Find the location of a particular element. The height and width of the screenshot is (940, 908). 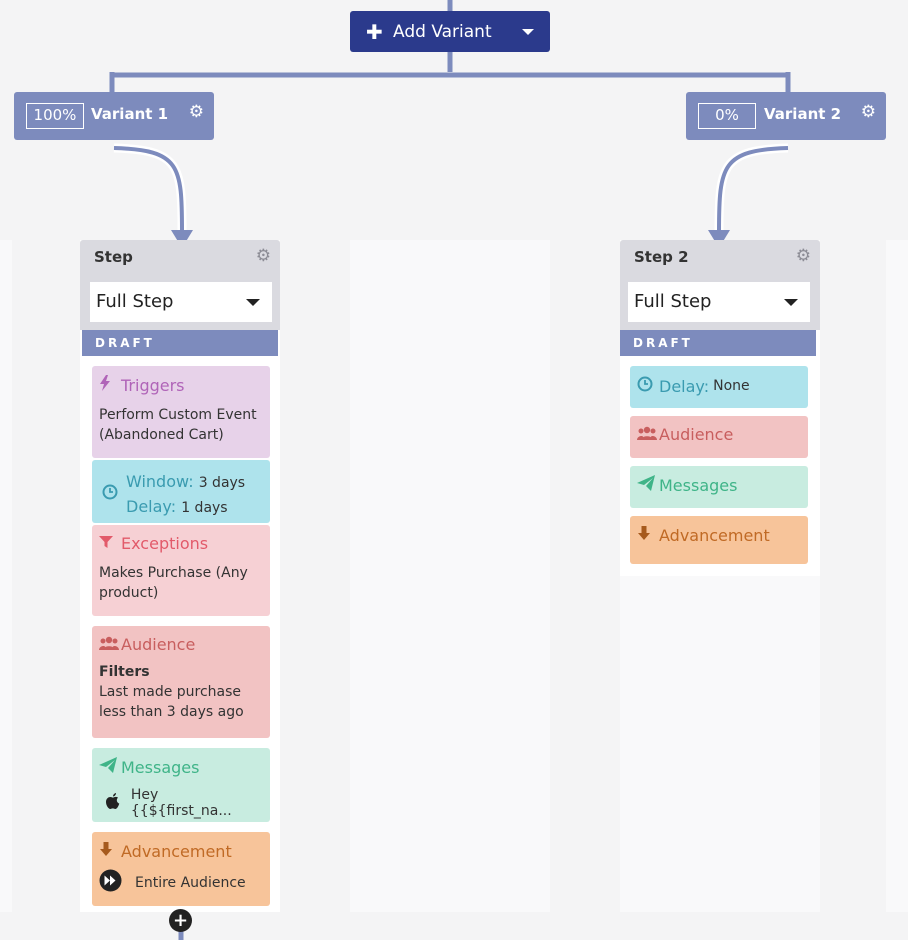

variant-2-percent-input: 0% is located at coordinates (727, 116).